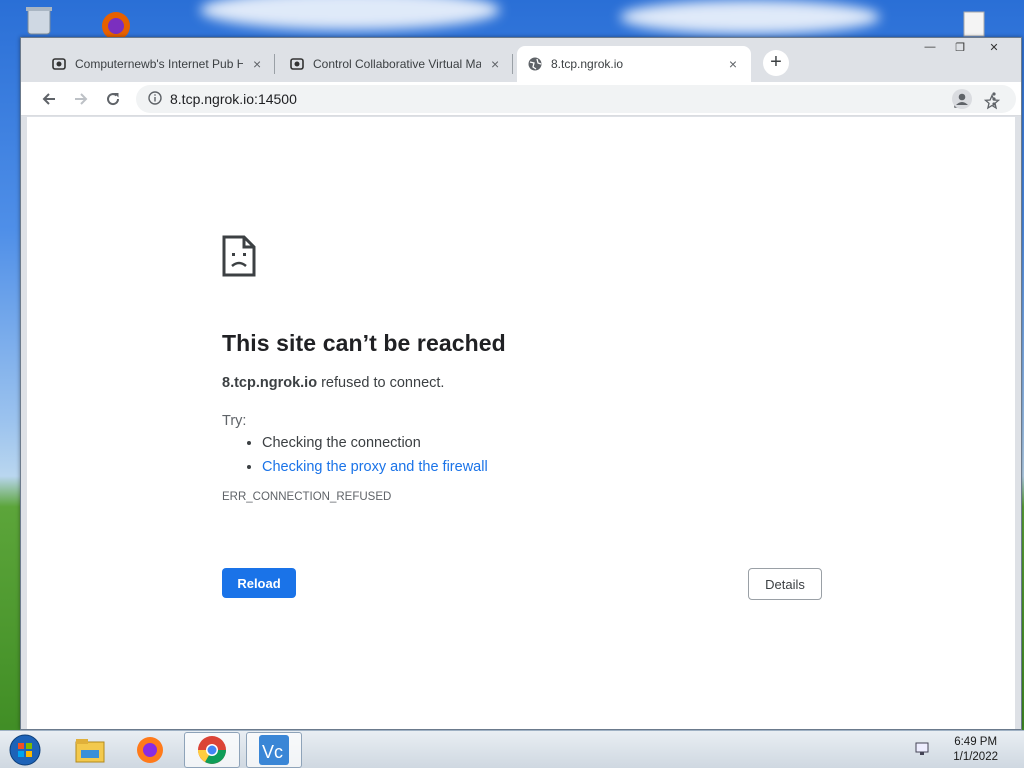 The image size is (1024, 768). Describe the element at coordinates (527, 258) in the screenshot. I see `sad-document-icon` at that location.